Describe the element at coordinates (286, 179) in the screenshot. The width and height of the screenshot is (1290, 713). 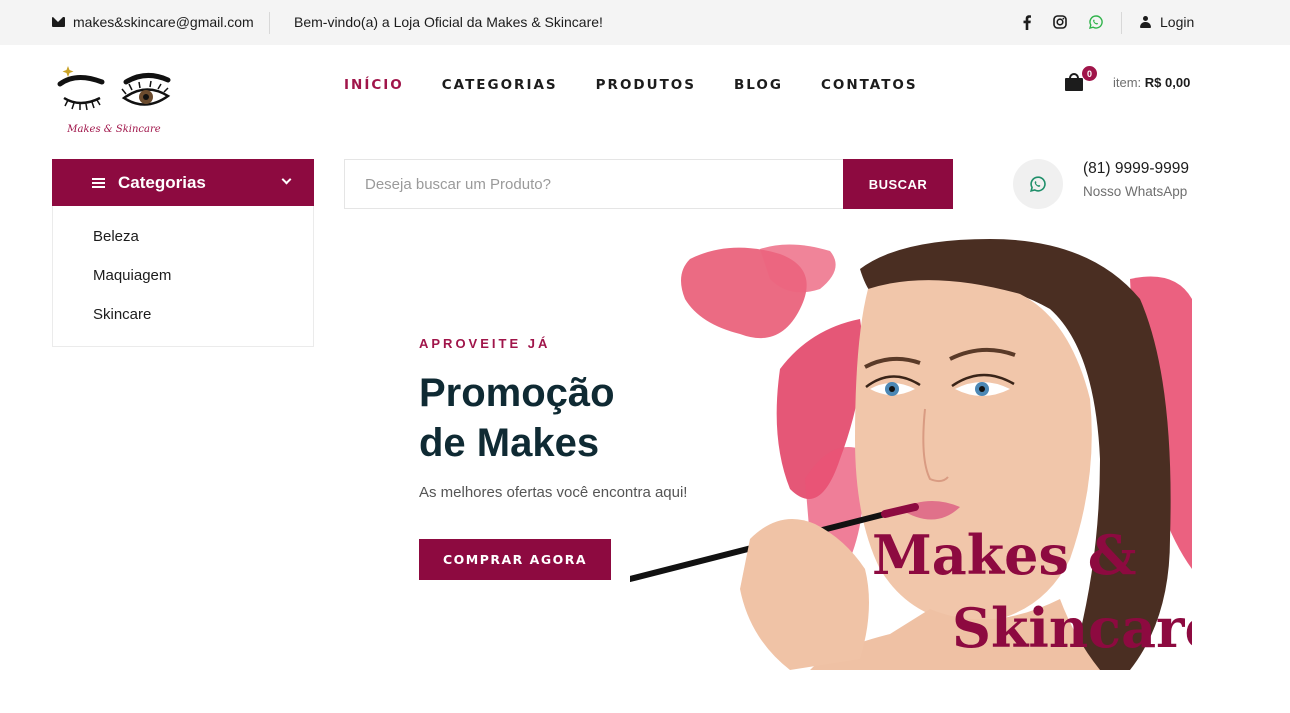
I see `chevron-down-icon` at that location.